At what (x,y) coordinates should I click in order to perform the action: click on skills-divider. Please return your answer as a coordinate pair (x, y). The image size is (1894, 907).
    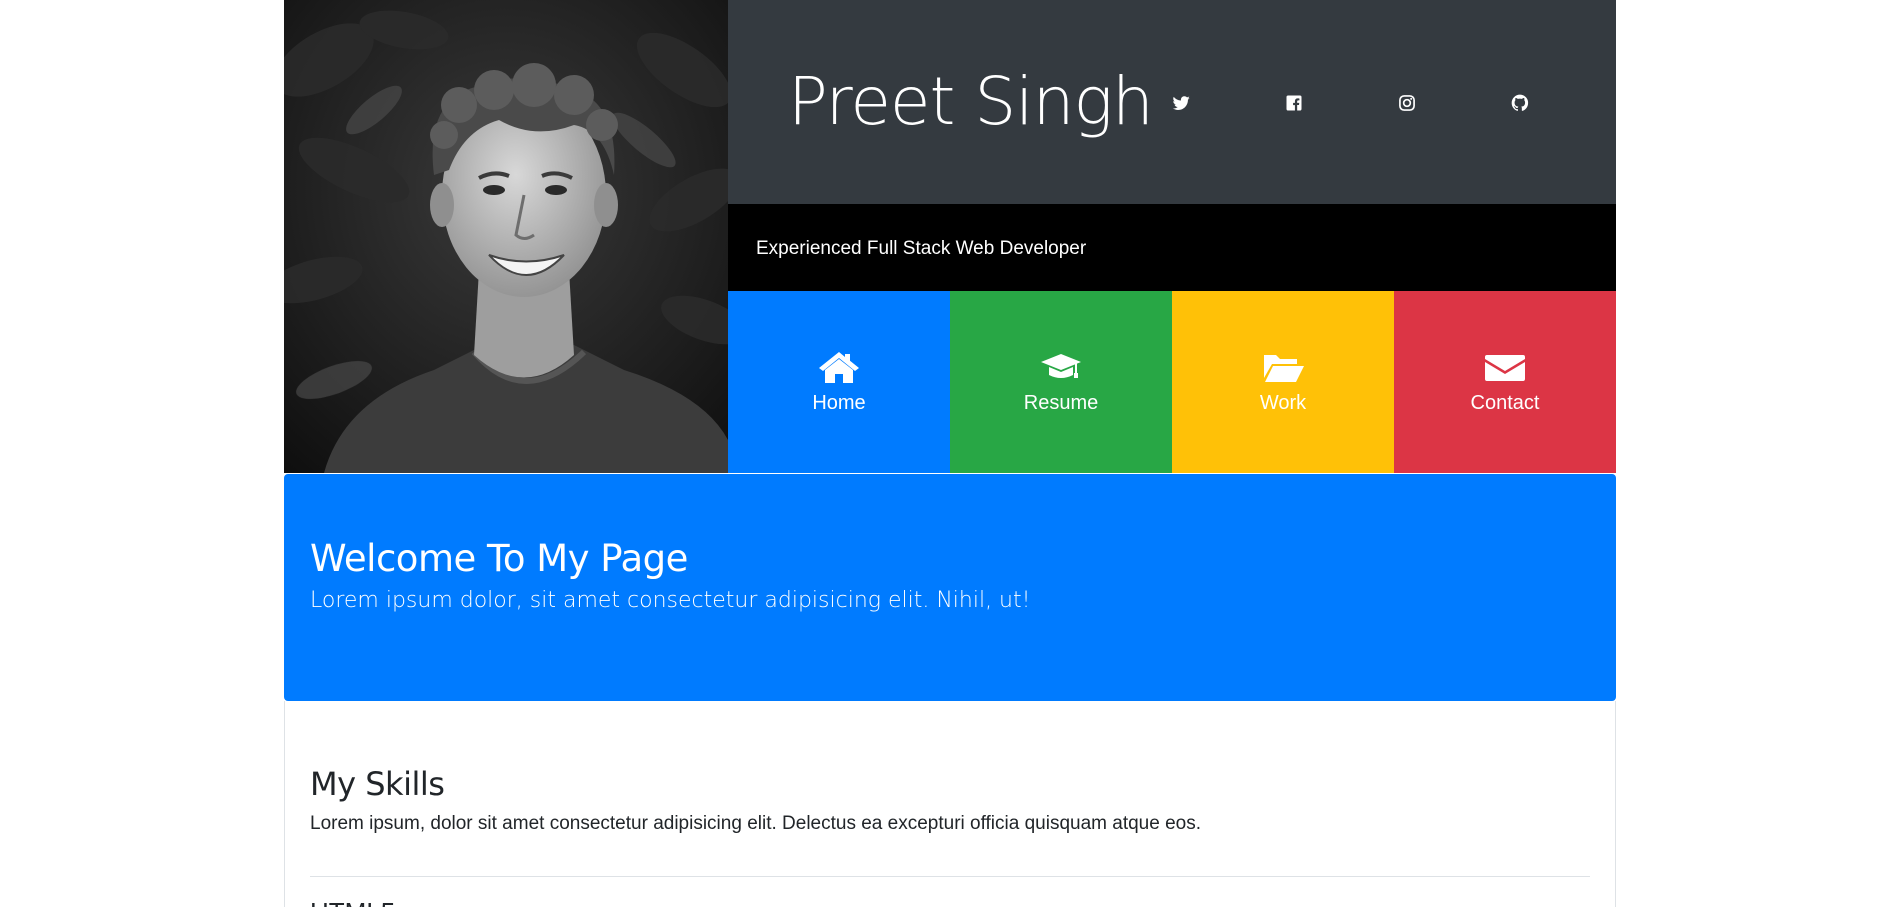
    Looking at the image, I should click on (950, 876).